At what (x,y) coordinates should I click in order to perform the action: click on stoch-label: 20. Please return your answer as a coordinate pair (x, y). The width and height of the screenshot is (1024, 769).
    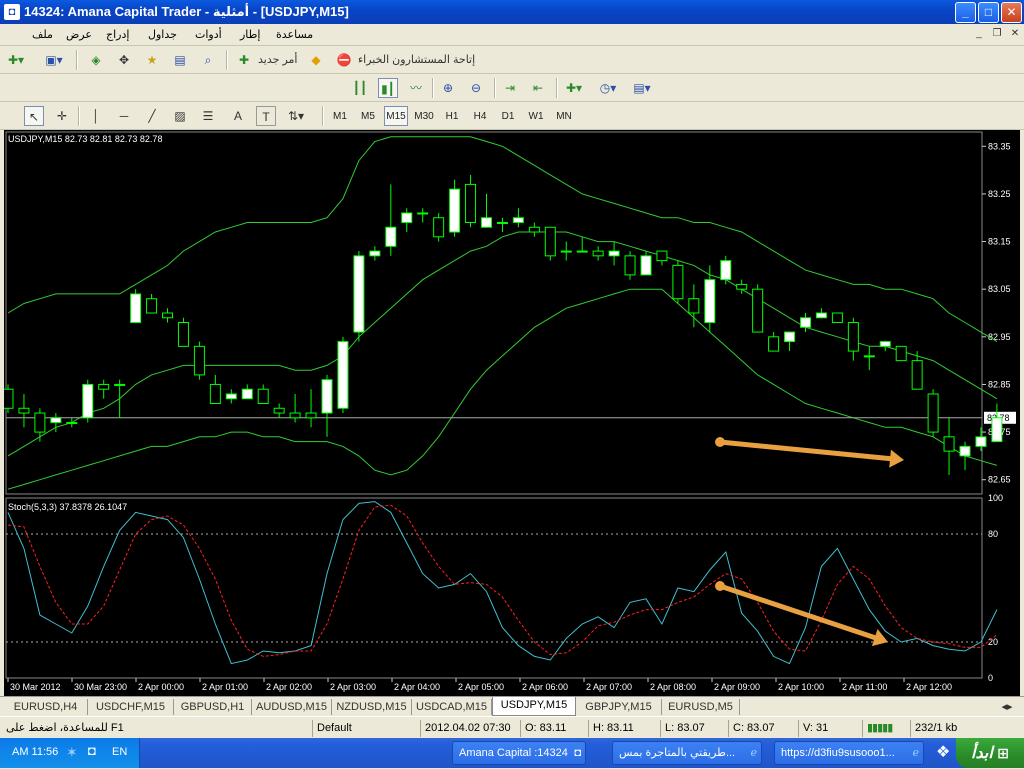
    Looking at the image, I should click on (993, 642).